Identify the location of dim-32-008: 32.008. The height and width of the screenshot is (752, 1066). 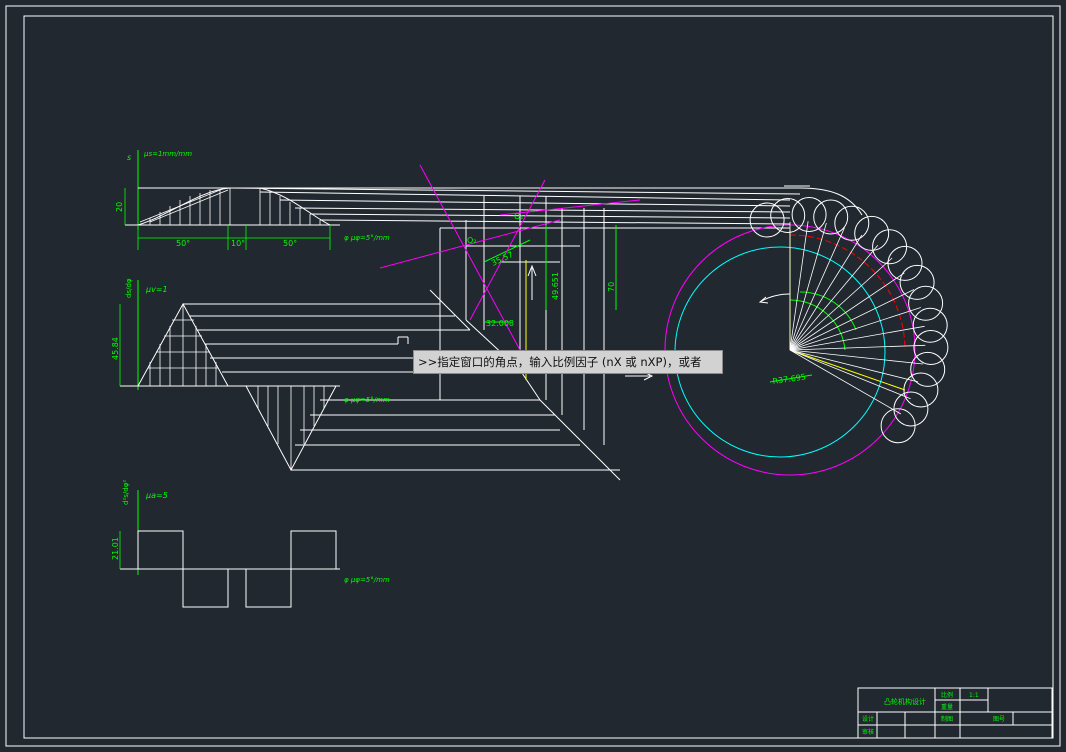
(500, 323).